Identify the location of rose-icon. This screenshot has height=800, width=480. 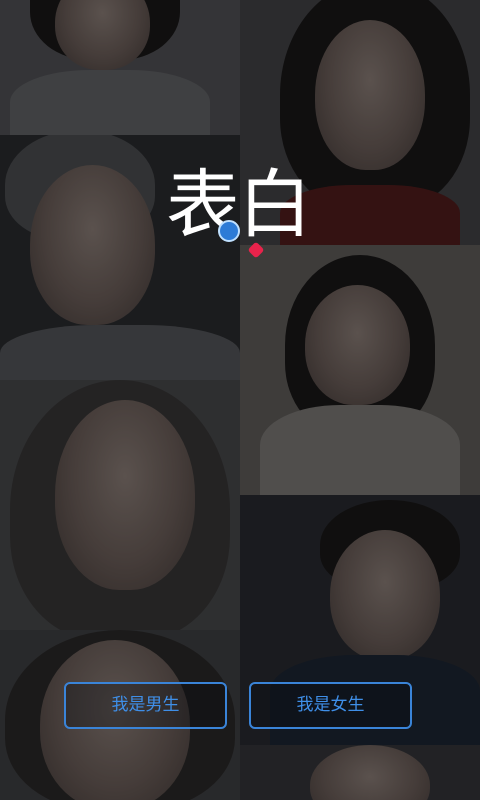
(229, 231).